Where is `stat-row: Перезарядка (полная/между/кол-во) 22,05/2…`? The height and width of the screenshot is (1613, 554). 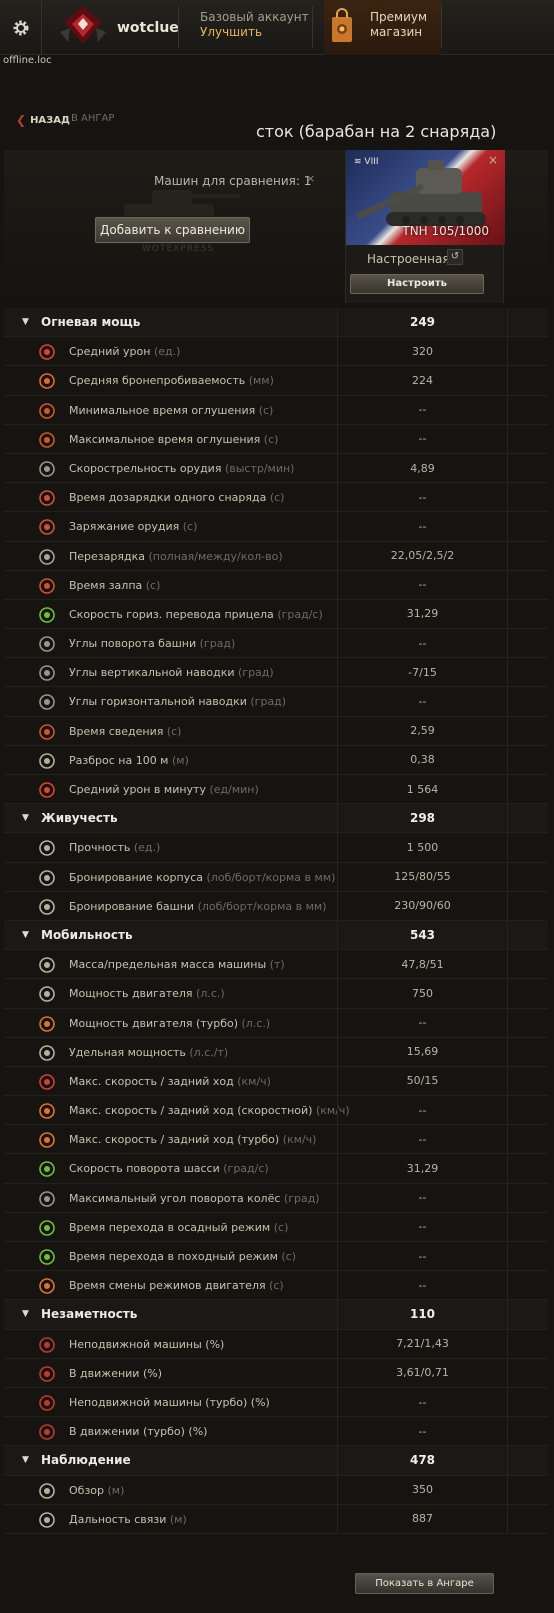
stat-row: Перезарядка (полная/между/кол-во) 22,05/2… is located at coordinates (276, 556).